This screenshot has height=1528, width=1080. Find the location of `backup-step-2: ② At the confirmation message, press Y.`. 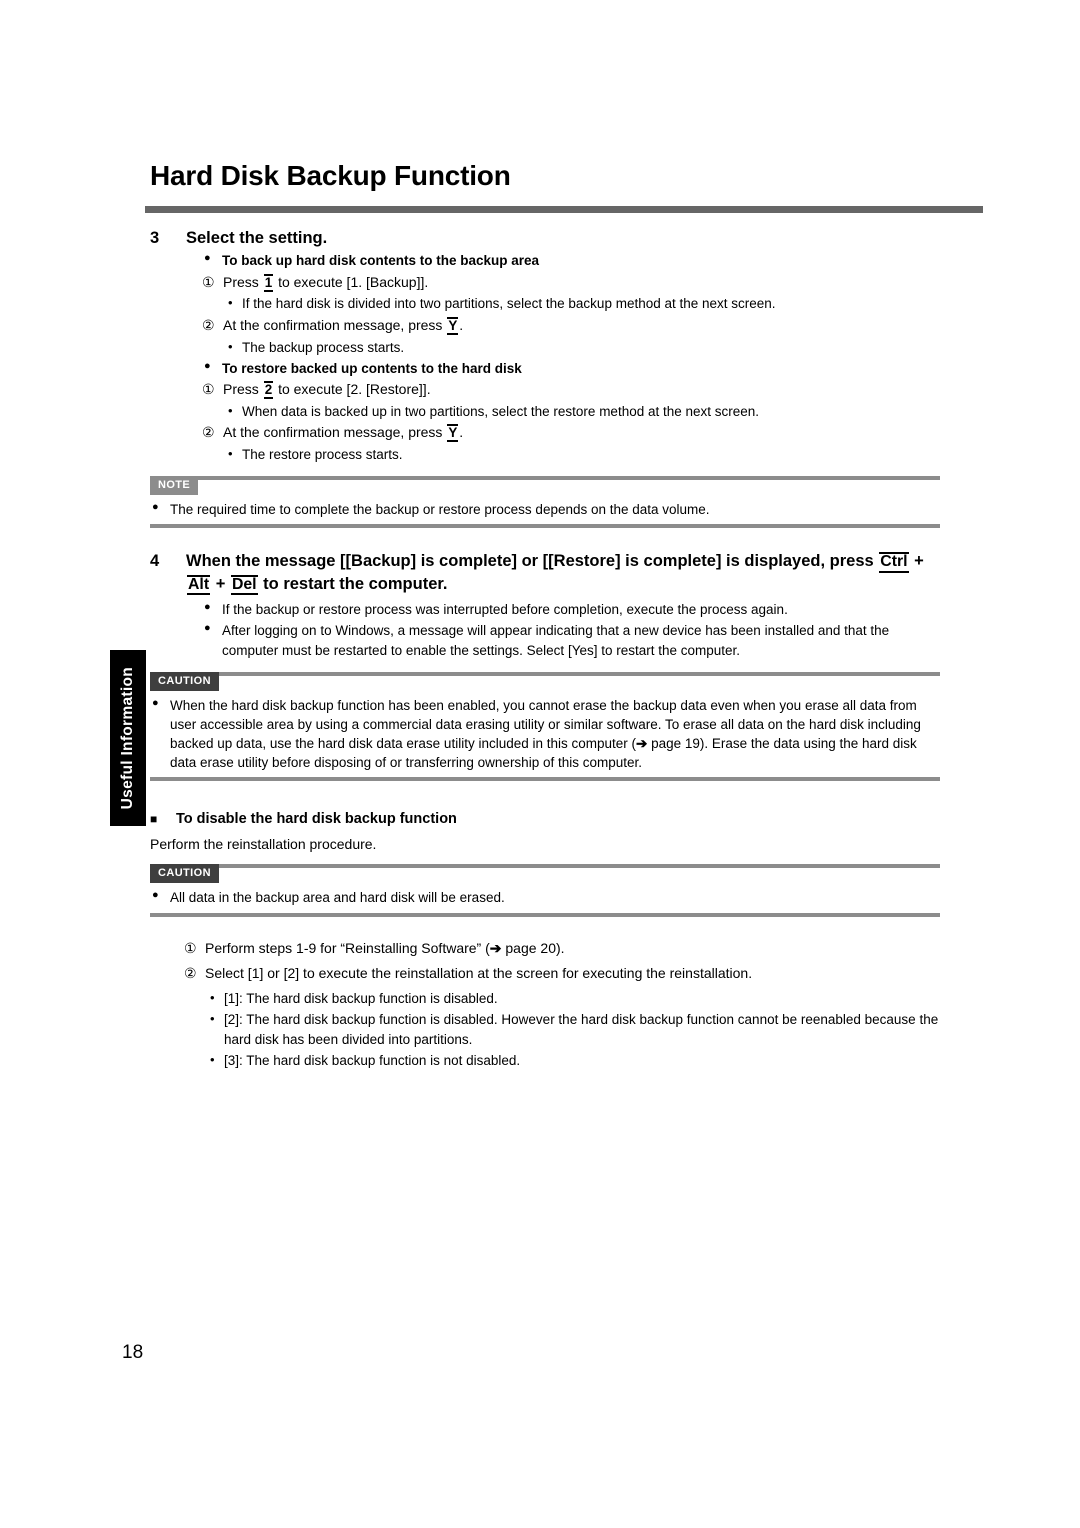

backup-step-2: ② At the confirmation message, press Y. is located at coordinates (571, 326).